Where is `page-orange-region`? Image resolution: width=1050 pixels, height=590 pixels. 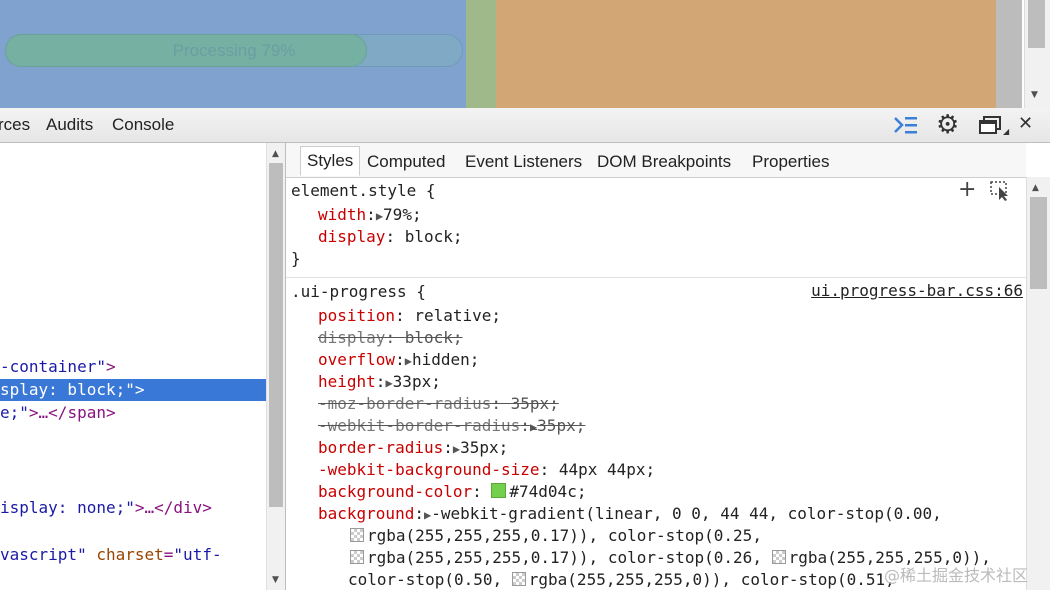 page-orange-region is located at coordinates (746, 54).